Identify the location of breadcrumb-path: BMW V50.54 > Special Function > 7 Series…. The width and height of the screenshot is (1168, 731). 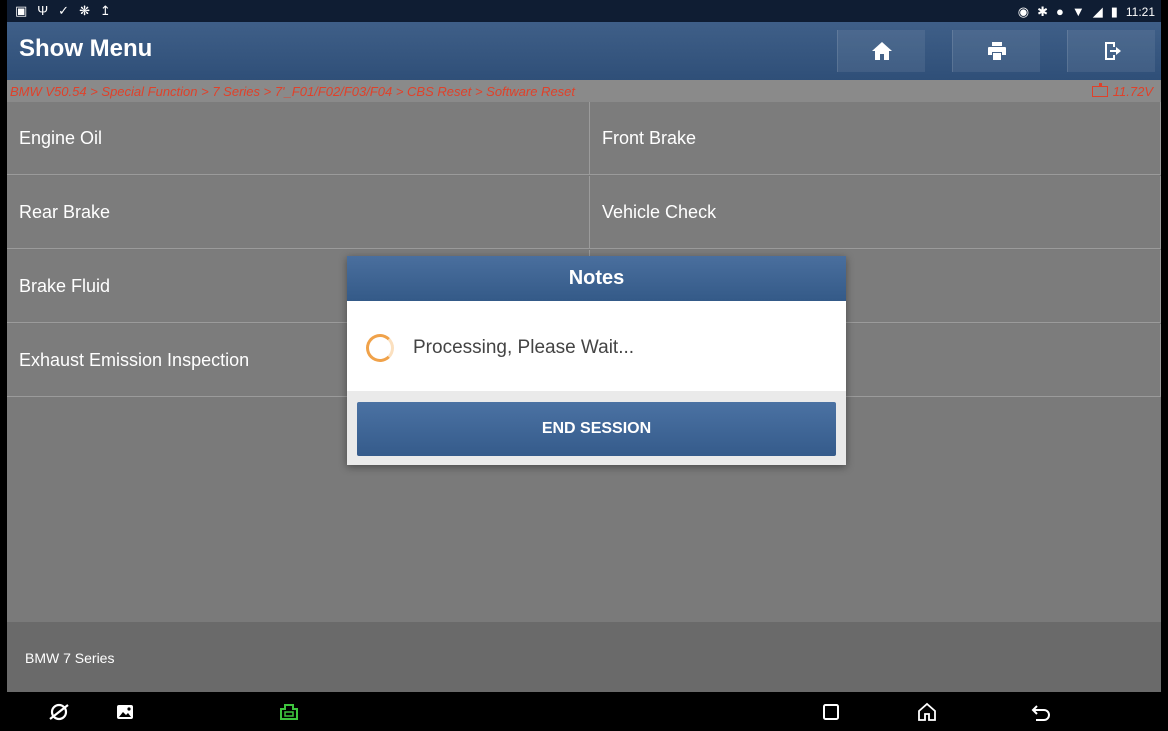
(293, 91).